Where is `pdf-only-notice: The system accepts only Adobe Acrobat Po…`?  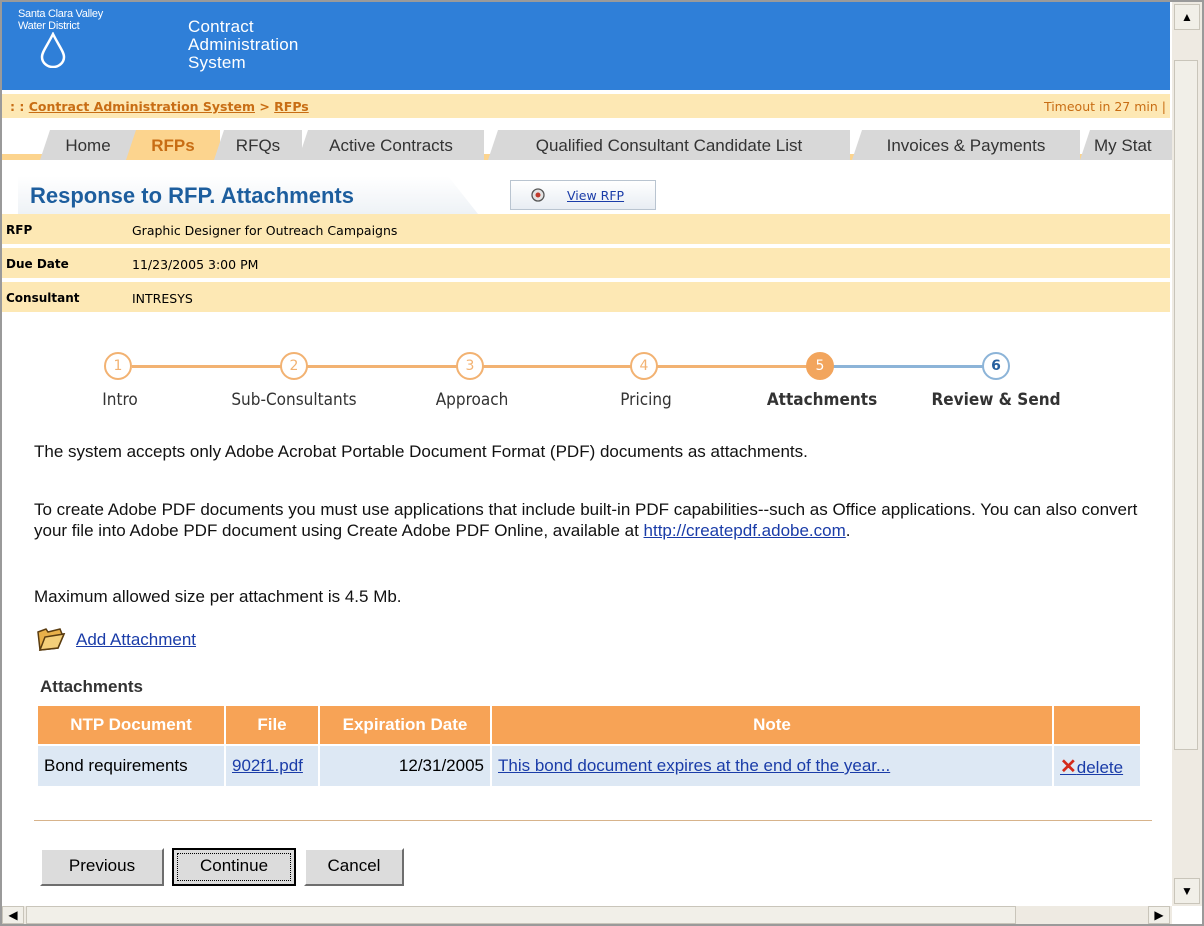
pdf-only-notice: The system accepts only Adobe Acrobat Po… is located at coordinates (421, 451).